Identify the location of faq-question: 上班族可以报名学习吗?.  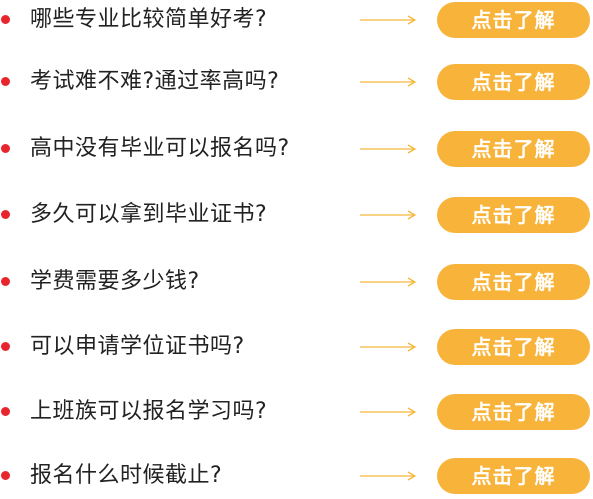
(149, 411).